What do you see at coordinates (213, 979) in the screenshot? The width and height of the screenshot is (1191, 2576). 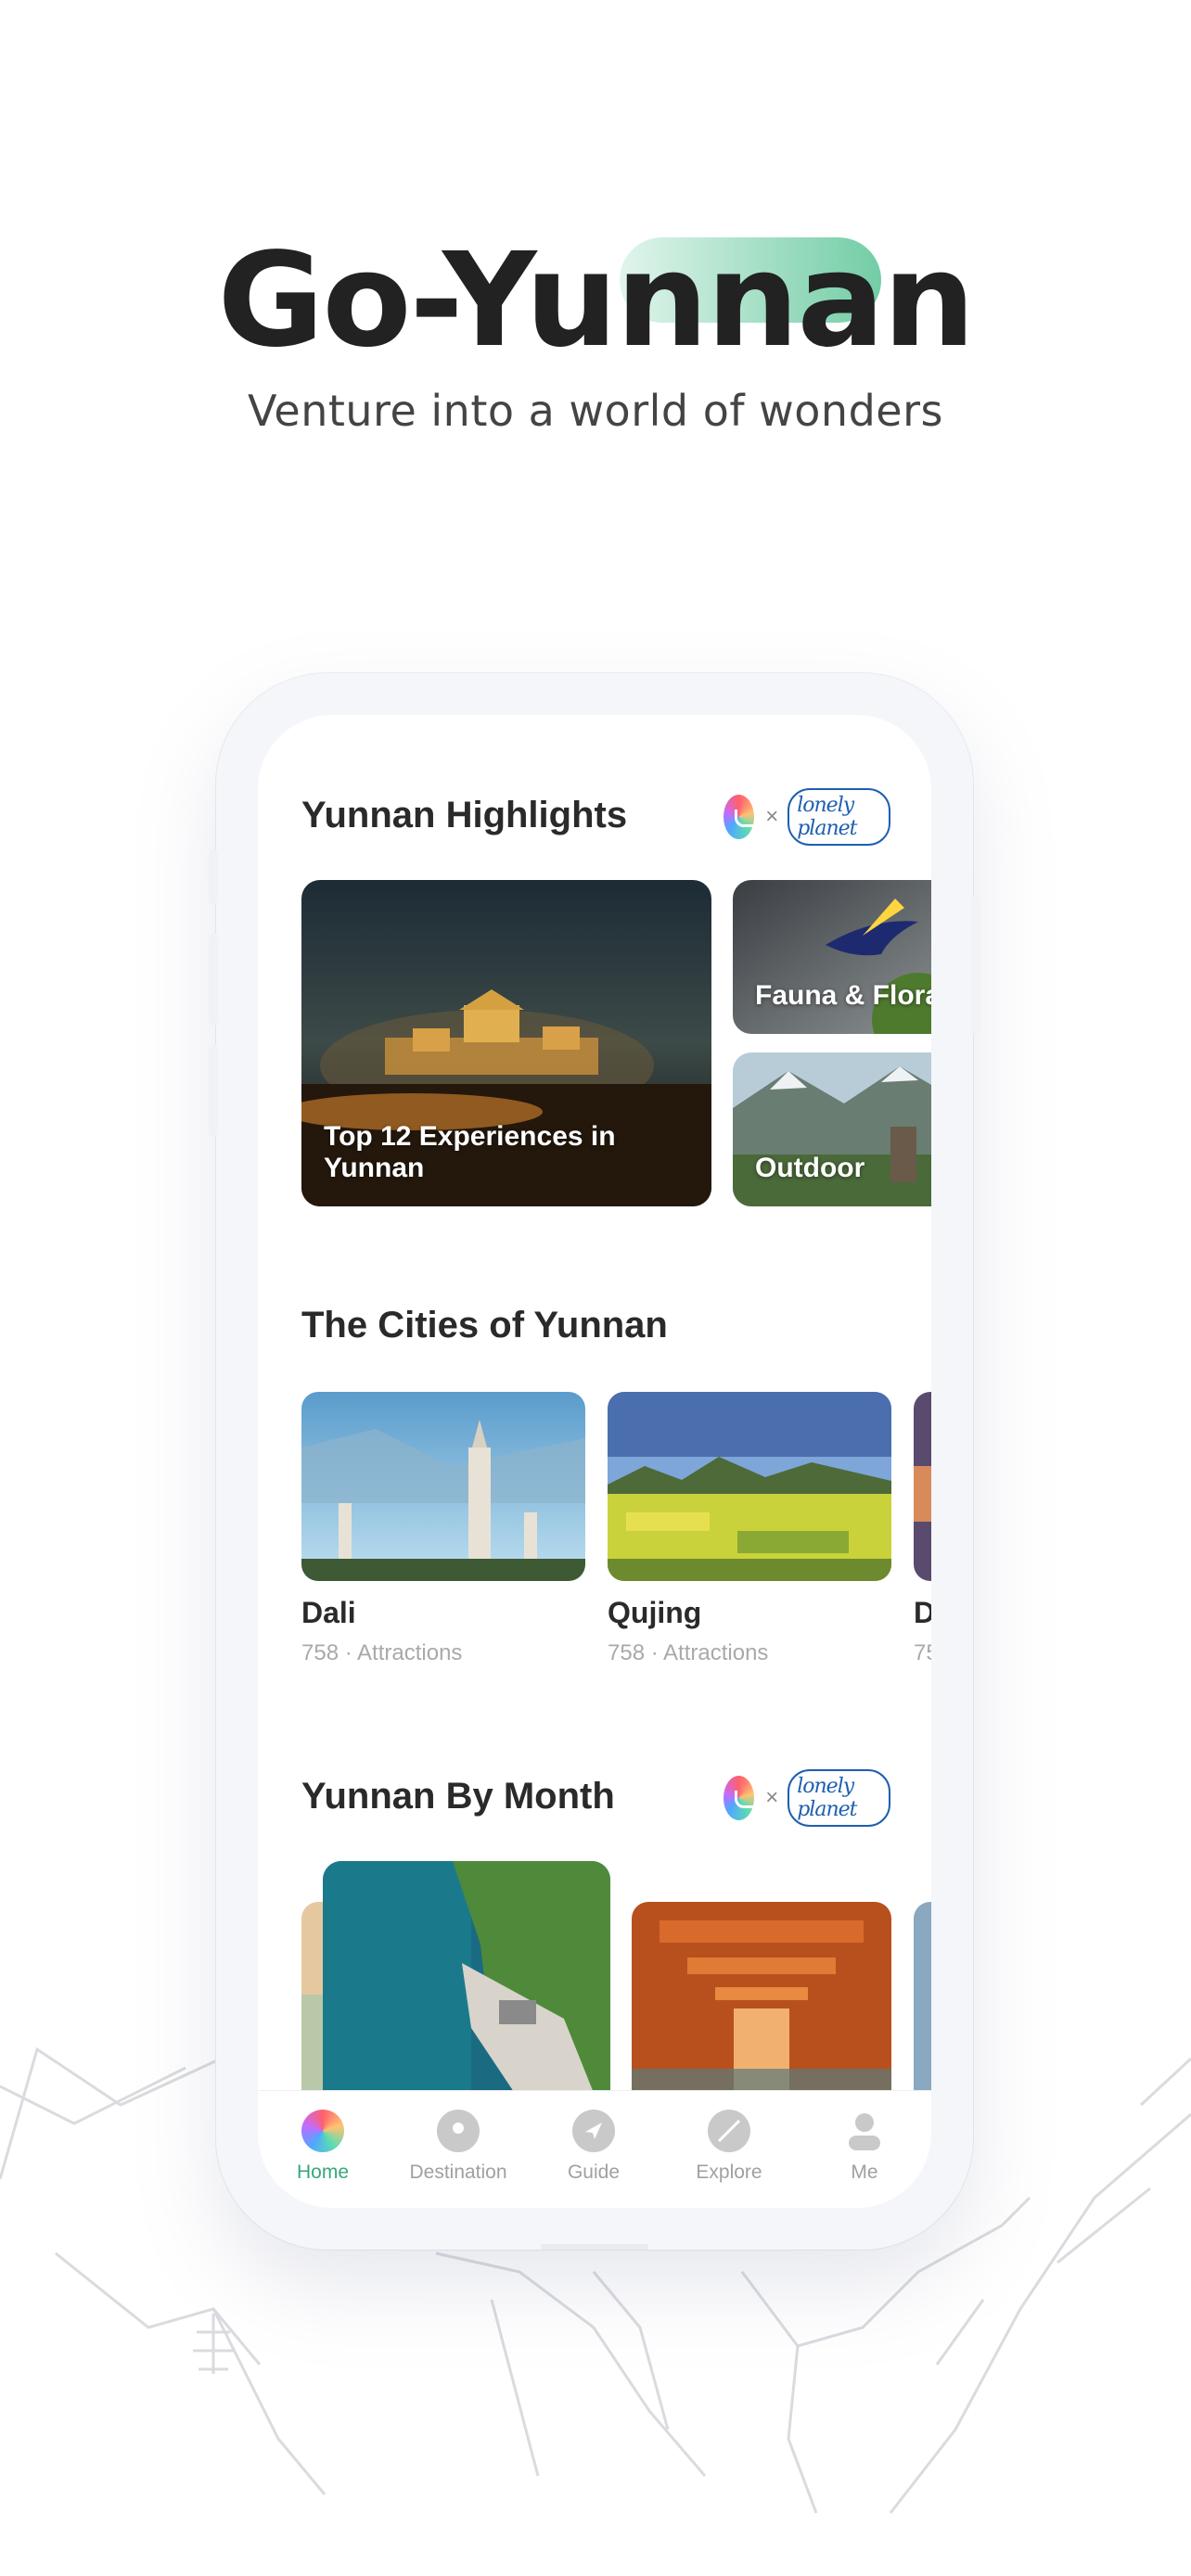 I see `phone-volume-up` at bounding box center [213, 979].